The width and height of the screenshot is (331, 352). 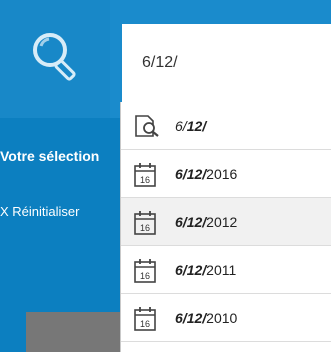 I want to click on document-search-icon, so click(x=147, y=126).